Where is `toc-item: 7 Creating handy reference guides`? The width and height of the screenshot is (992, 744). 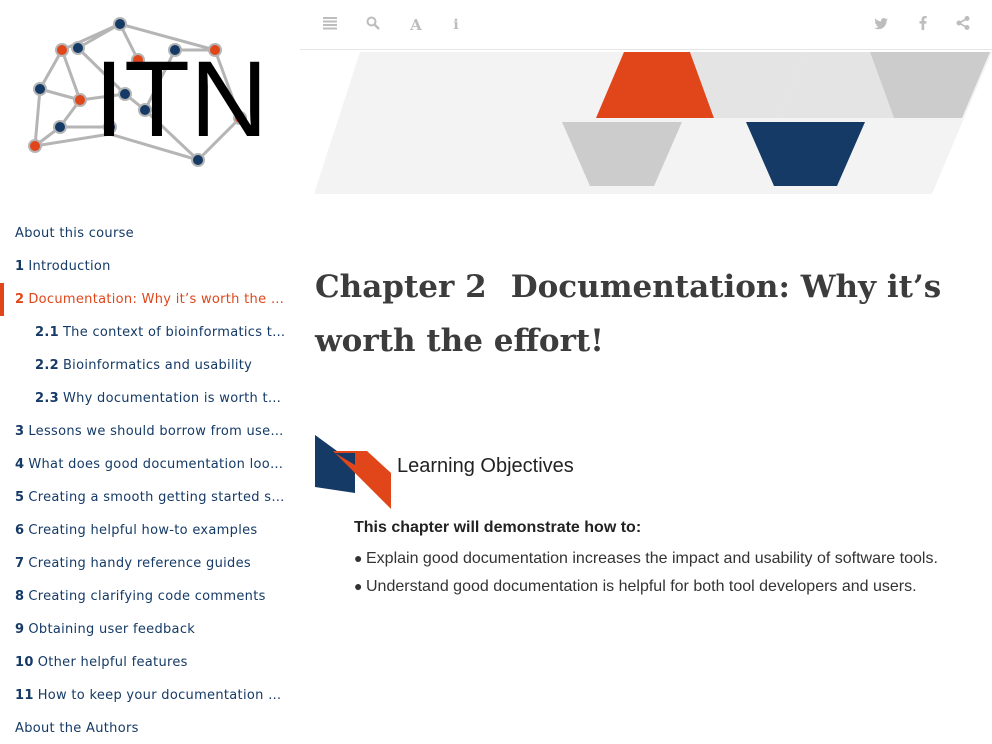 toc-item: 7 Creating handy reference guides is located at coordinates (150, 563).